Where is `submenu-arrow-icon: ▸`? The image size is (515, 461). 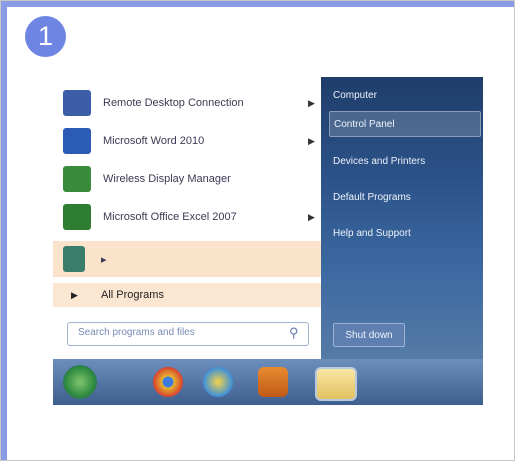
submenu-arrow-icon: ▸ is located at coordinates (104, 259).